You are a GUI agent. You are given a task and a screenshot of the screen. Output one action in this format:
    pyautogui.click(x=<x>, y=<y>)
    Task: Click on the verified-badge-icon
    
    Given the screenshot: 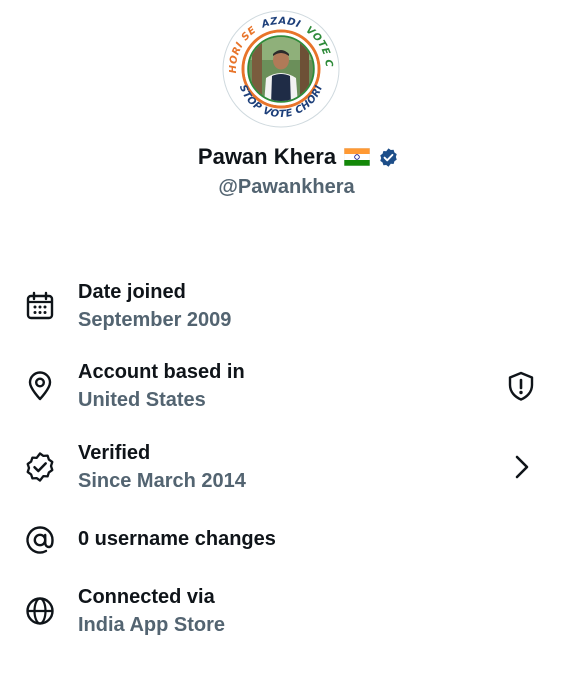 What is the action you would take?
    pyautogui.click(x=388, y=157)
    